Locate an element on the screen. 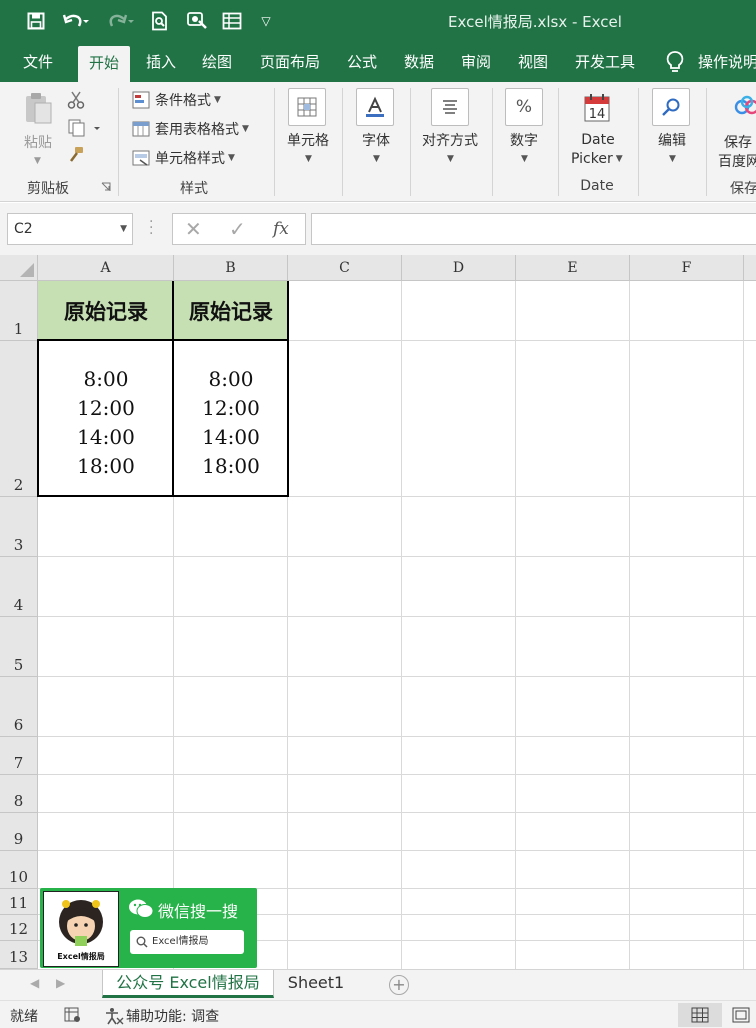 The image size is (756, 1028). row-header-12: 12 is located at coordinates (19, 928).